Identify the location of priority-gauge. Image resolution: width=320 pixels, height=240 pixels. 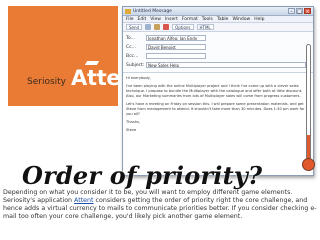
(308, 108).